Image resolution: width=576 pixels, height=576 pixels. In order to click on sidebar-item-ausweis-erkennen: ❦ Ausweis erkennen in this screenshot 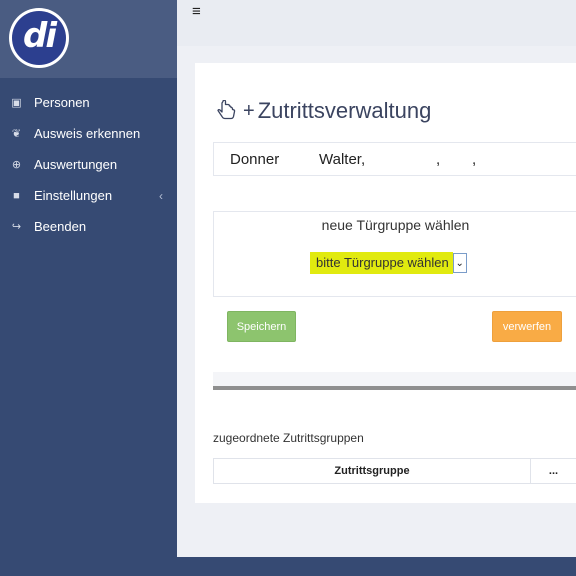, I will do `click(88, 133)`.